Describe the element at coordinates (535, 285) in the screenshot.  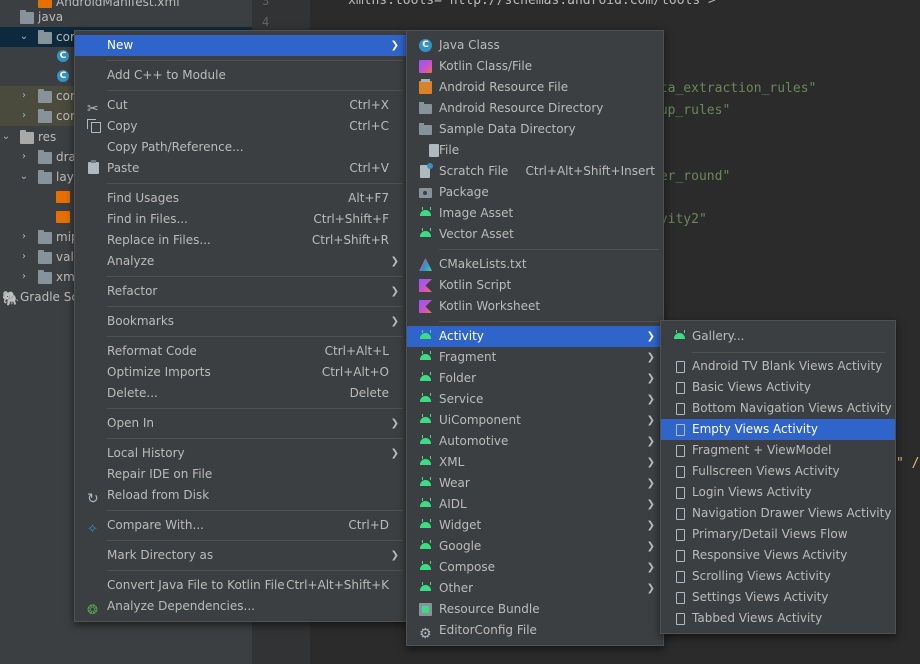
I see `menu-item-kotlin-script: Kotlin Script` at that location.